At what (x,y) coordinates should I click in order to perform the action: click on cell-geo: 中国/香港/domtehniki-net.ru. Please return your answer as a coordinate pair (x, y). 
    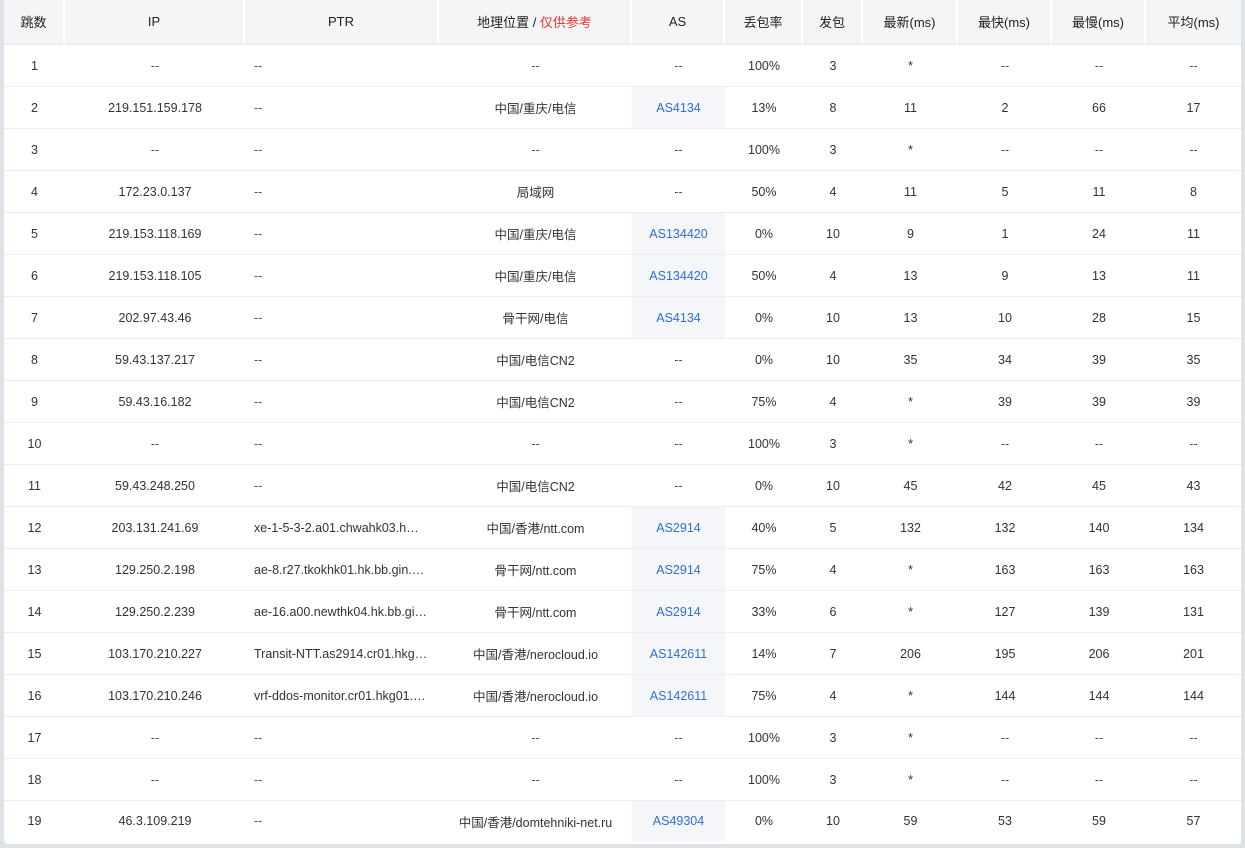
    Looking at the image, I should click on (535, 822).